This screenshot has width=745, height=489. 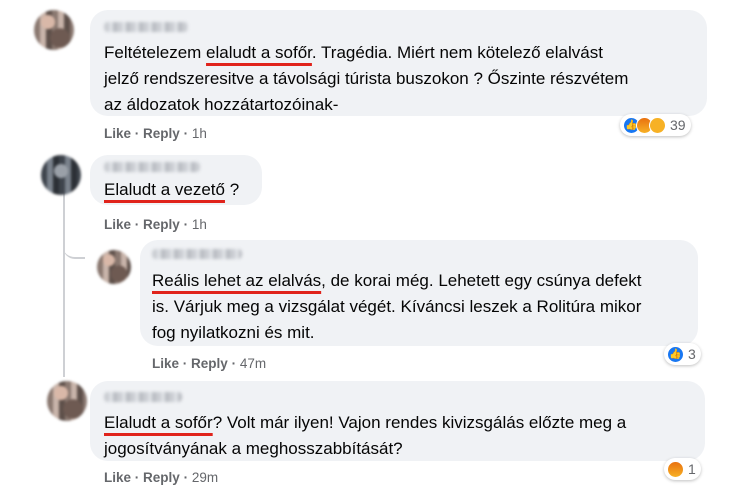 I want to click on reaction-count: 39, so click(x=678, y=125).